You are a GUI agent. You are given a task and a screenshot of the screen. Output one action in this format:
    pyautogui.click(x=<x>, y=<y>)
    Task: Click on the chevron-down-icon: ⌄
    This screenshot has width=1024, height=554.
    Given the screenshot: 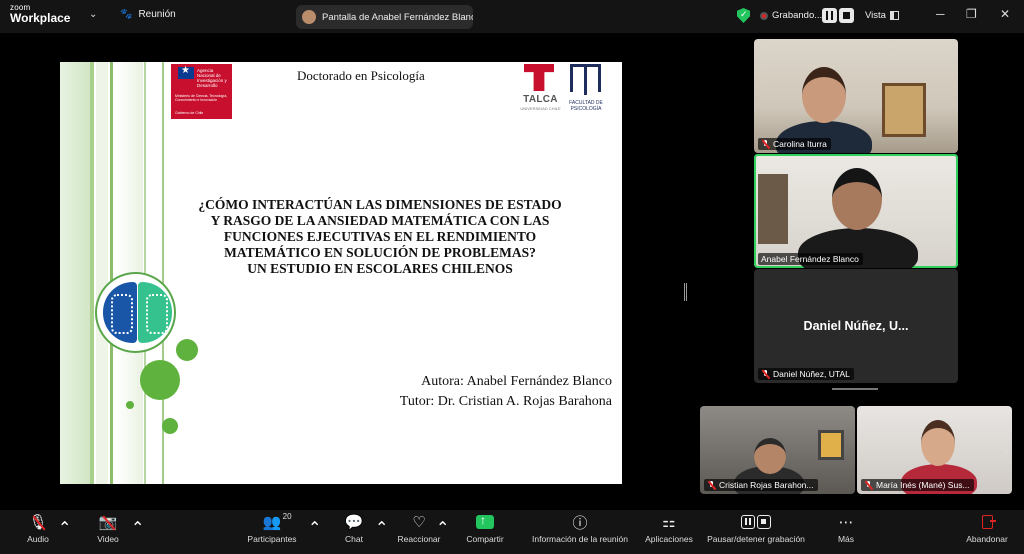 What is the action you would take?
    pyautogui.click(x=93, y=14)
    